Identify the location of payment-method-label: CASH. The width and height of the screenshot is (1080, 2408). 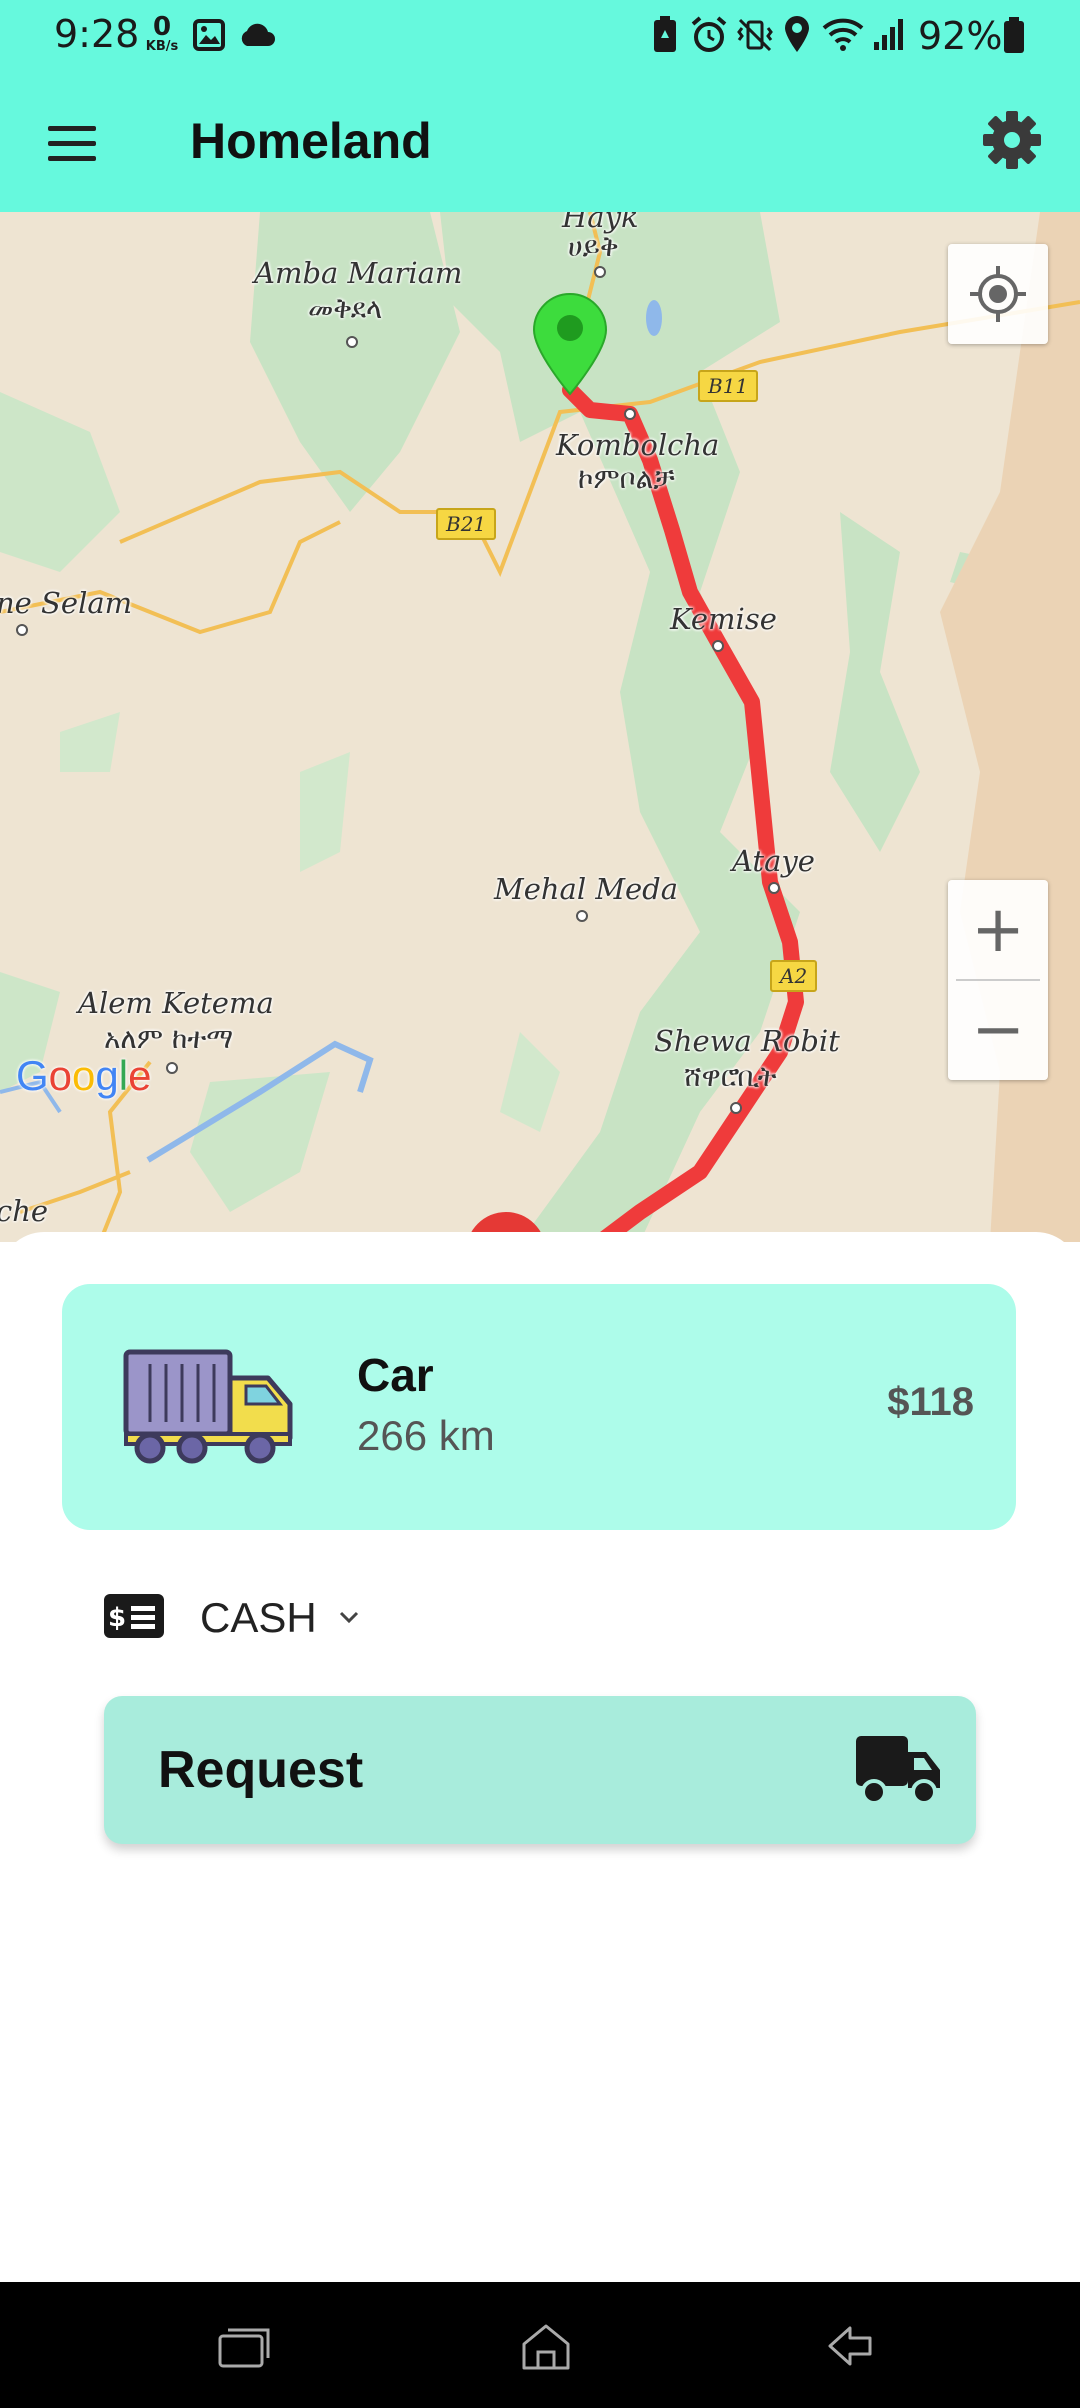
(258, 1617).